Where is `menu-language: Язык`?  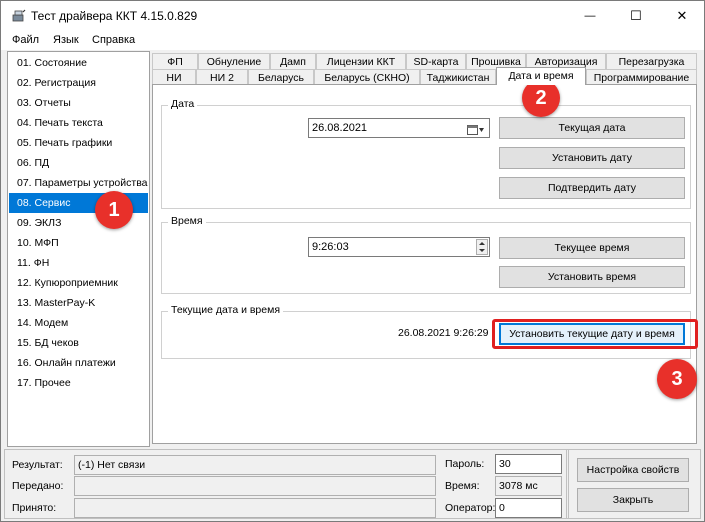 menu-language: Язык is located at coordinates (66, 40).